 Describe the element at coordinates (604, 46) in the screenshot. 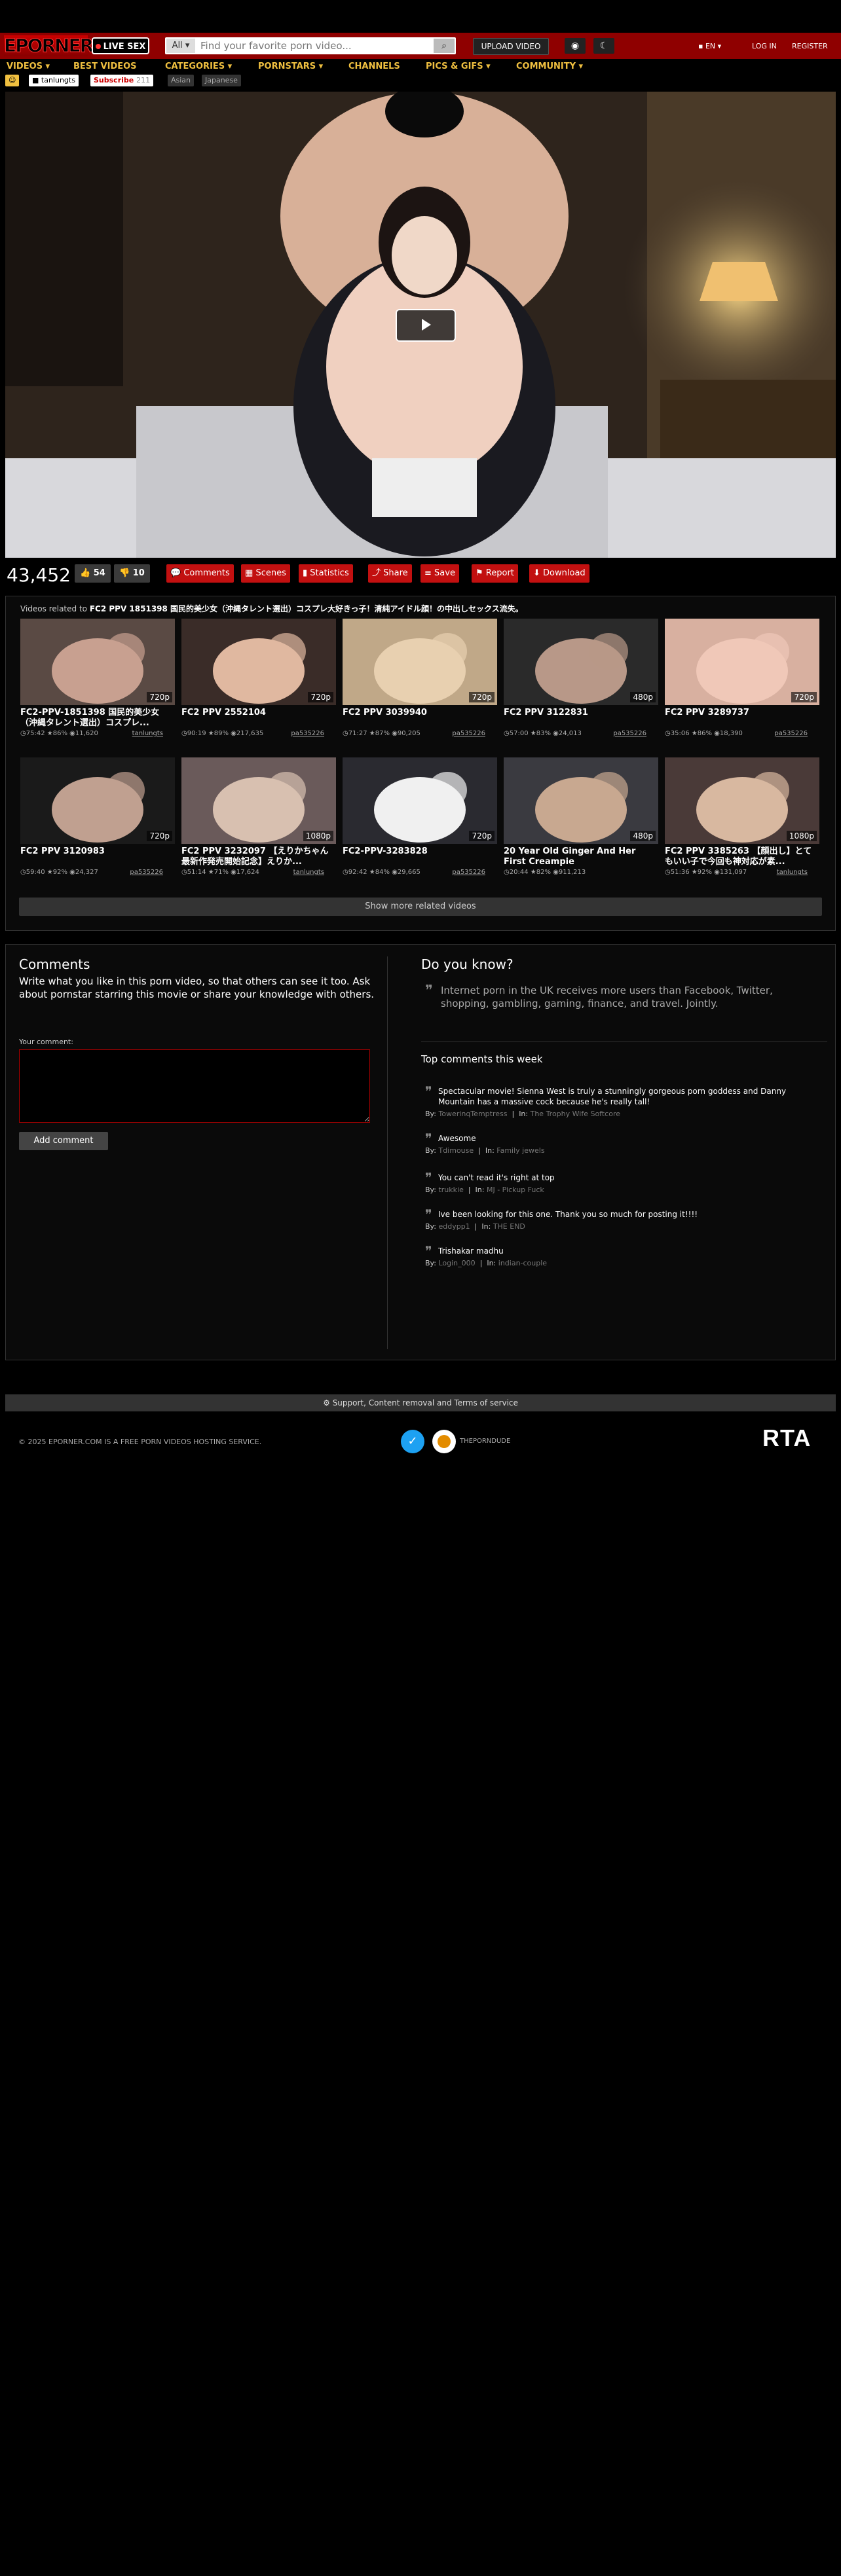

I see `dark-mode-icon: ☾` at that location.